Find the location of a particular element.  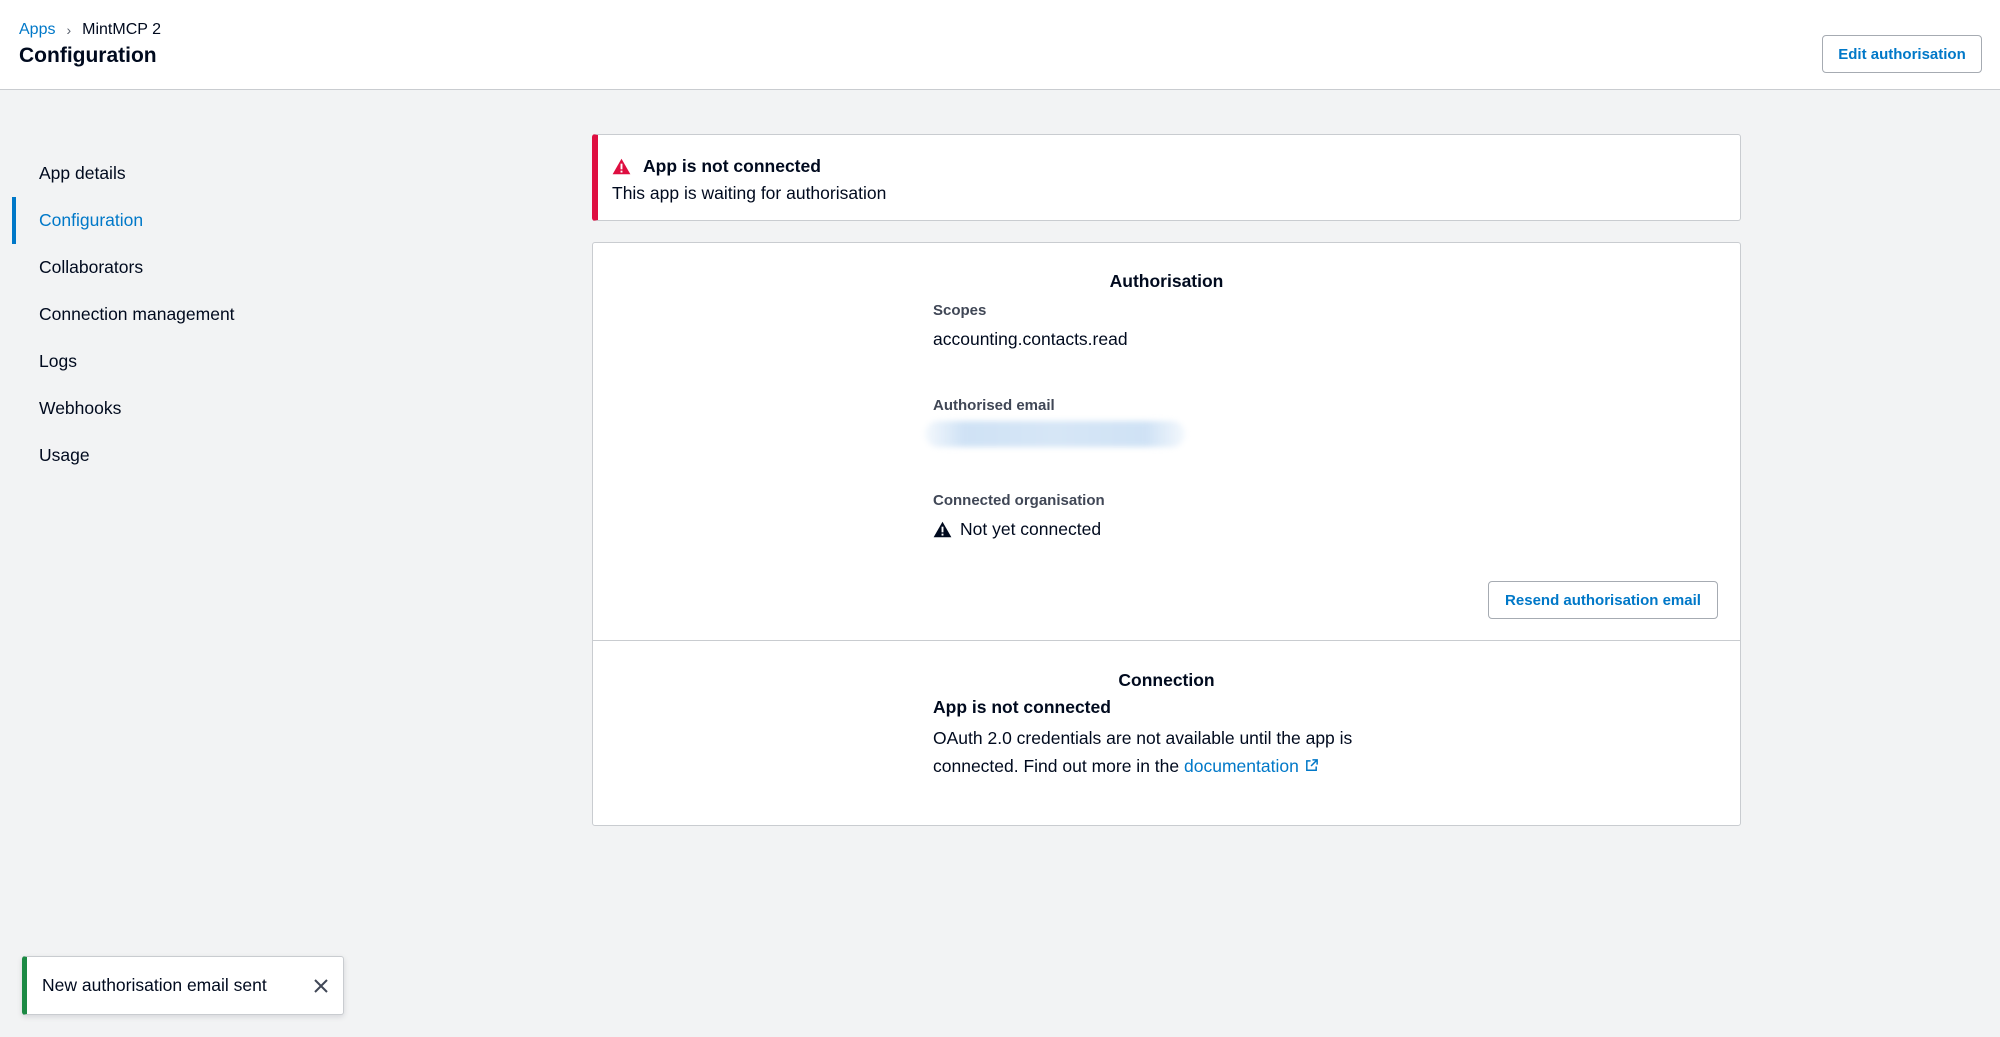

connected-organisation-label: Connected organisation is located at coordinates (1019, 500).